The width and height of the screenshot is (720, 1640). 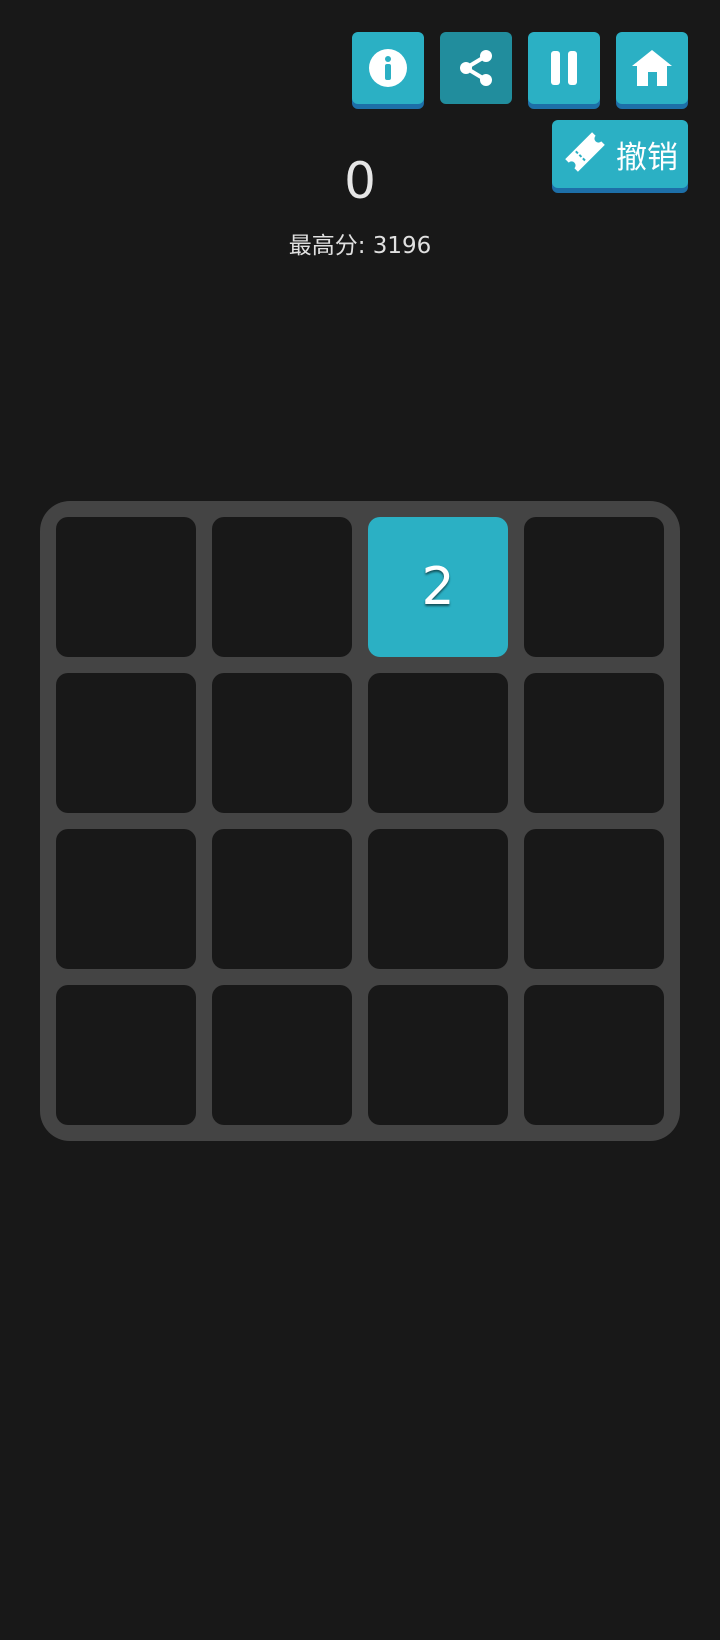 I want to click on best-score: 最高分: 3196, so click(x=360, y=243).